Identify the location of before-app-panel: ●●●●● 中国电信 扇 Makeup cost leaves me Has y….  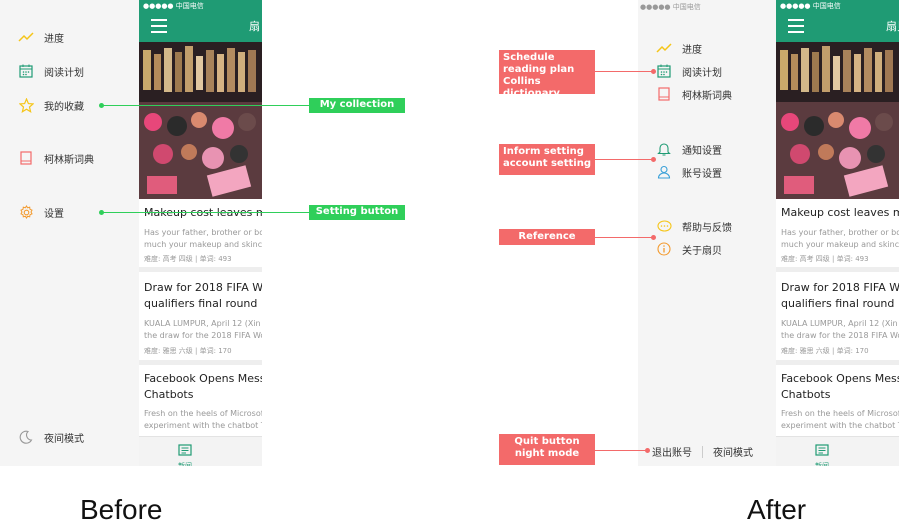
(200, 233).